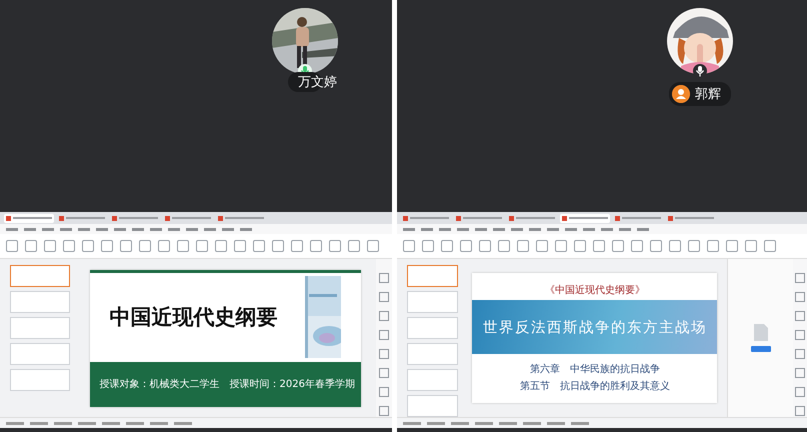 The width and height of the screenshot is (807, 432). I want to click on open-button, so click(760, 349).